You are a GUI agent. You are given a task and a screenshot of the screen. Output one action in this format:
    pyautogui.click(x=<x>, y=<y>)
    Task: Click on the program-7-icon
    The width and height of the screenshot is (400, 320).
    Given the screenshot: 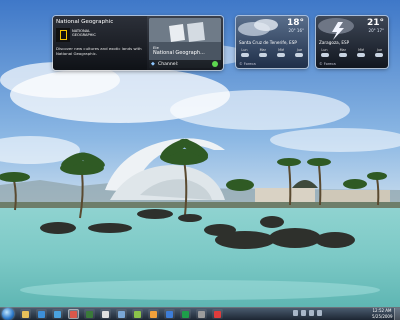 What is the action you would take?
    pyautogui.click(x=169, y=314)
    